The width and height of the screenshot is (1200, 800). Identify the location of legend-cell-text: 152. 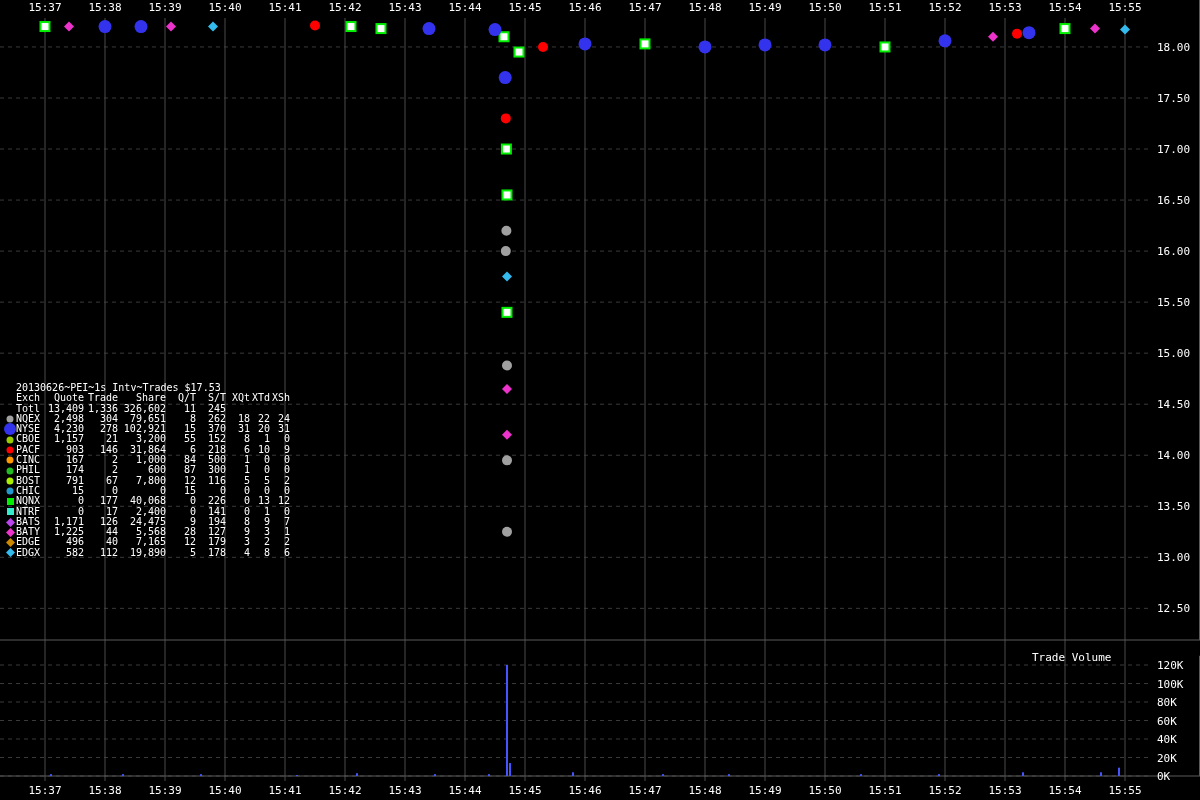
(216, 439).